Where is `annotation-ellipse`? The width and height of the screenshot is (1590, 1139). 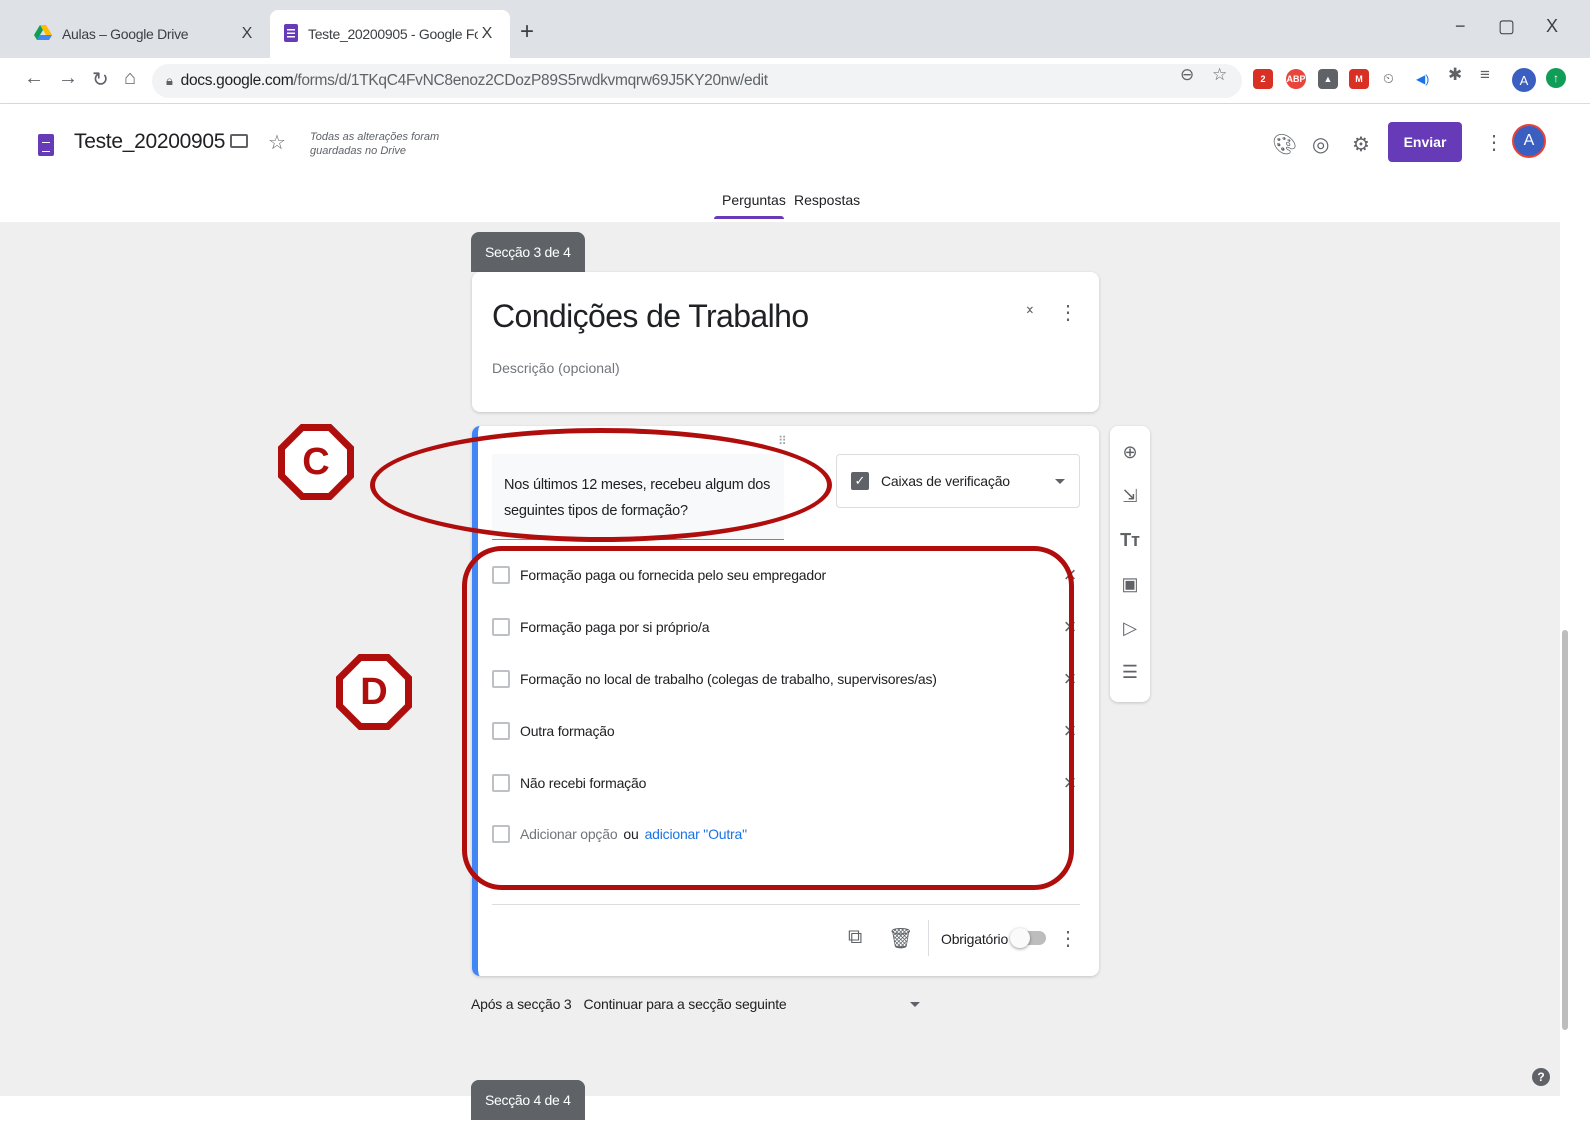
annotation-ellipse is located at coordinates (601, 485).